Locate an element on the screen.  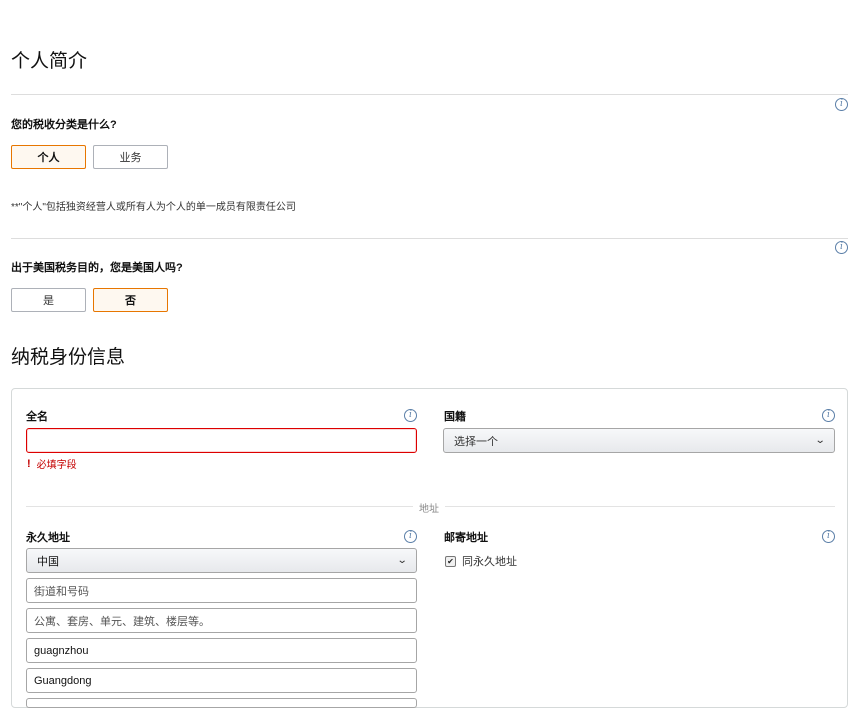
address-line2-input: 公寓、套房、单元、建筑、楼层等。 is located at coordinates (221, 620).